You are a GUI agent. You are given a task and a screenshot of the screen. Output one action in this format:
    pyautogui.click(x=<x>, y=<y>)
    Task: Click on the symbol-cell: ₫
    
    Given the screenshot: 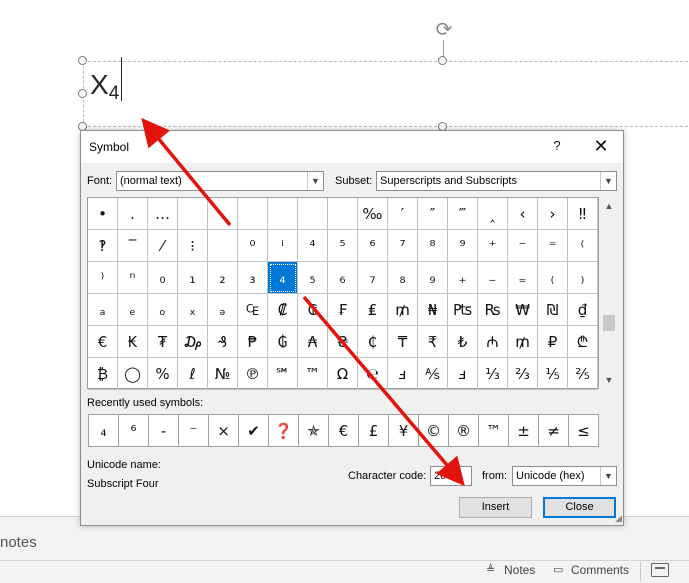 What is the action you would take?
    pyautogui.click(x=583, y=310)
    